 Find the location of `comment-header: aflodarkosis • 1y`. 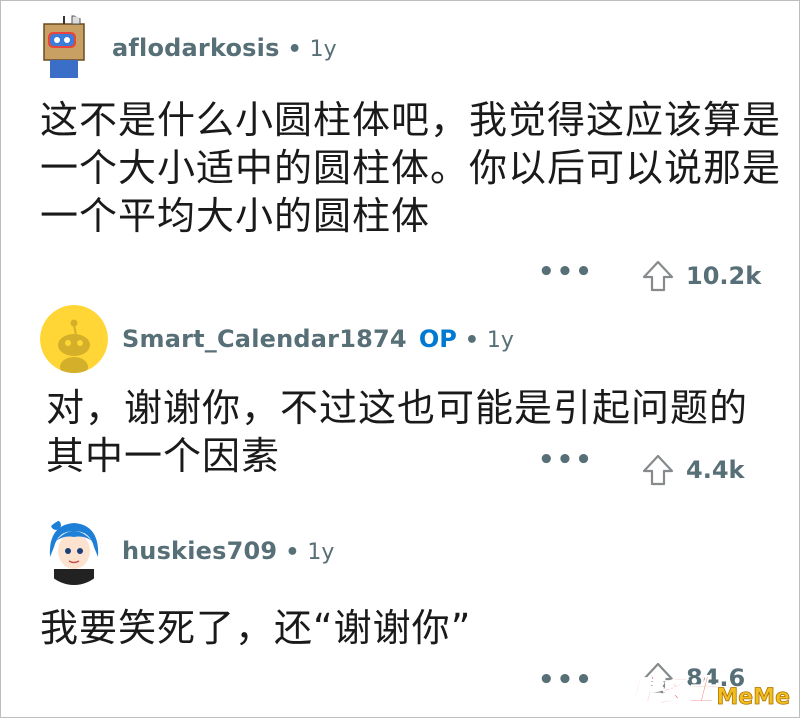

comment-header: aflodarkosis • 1y is located at coordinates (183, 48).